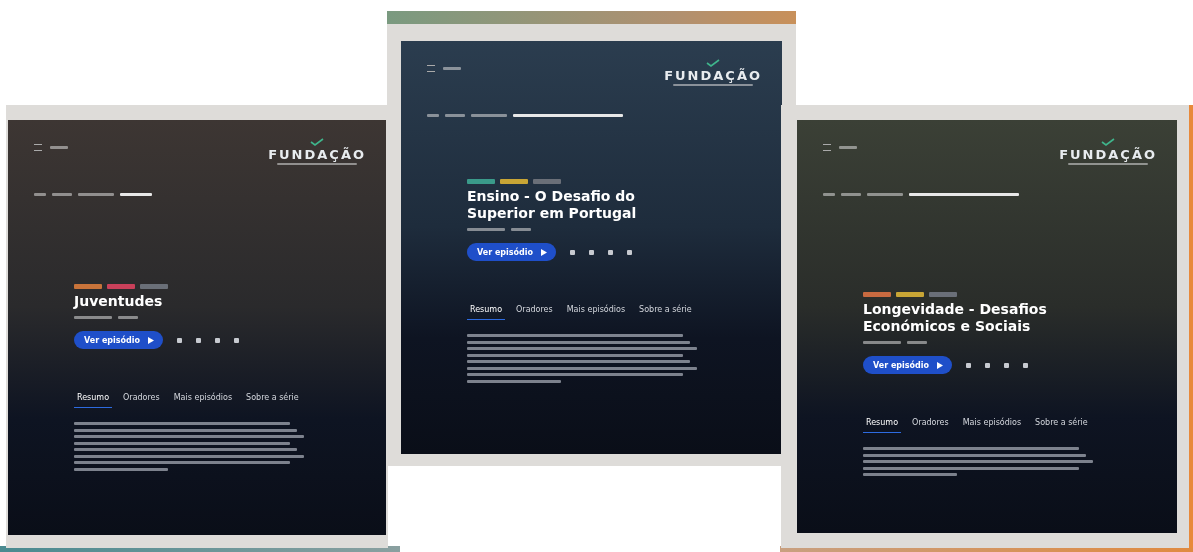  I want to click on episode-title: Ensino - O Desafio do Superior em Portugal, so click(552, 205).